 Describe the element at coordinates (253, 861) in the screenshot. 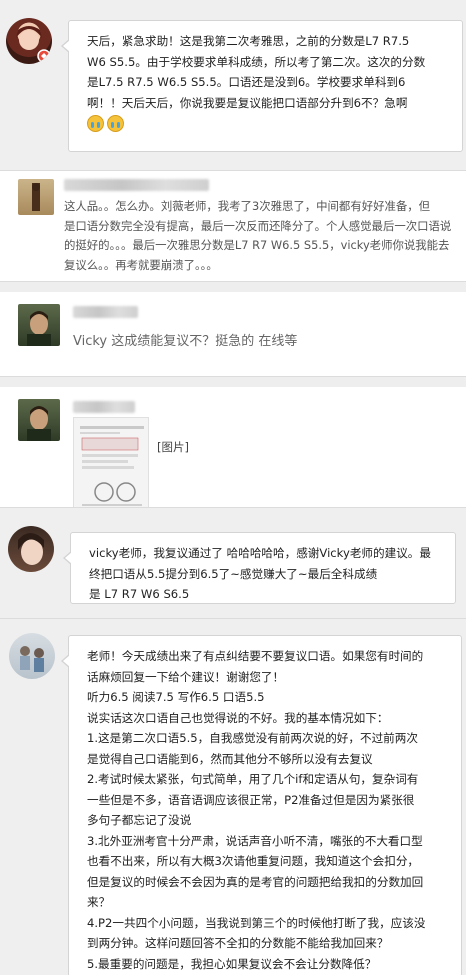

I see `comment-line: 也看不出来，所以有大概3次请他重复问题，我知道这个会扣分，` at that location.